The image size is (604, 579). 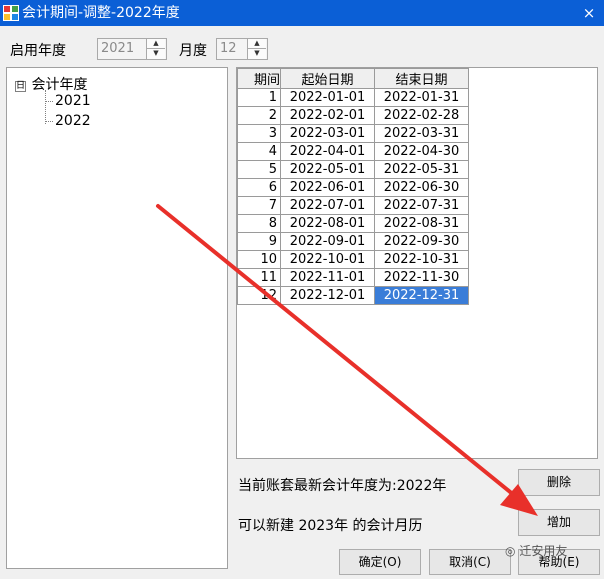 I want to click on app-icon, so click(x=11, y=13).